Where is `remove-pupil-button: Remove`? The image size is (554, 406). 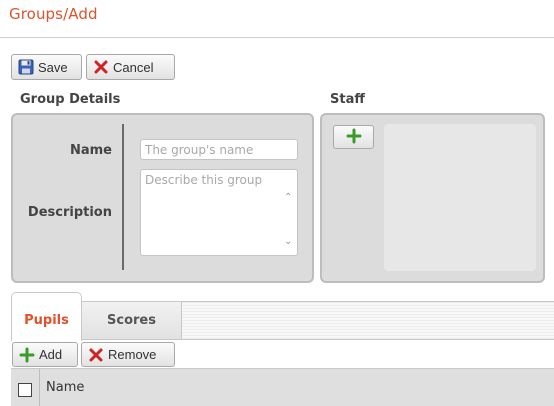
remove-pupil-button: Remove is located at coordinates (128, 354).